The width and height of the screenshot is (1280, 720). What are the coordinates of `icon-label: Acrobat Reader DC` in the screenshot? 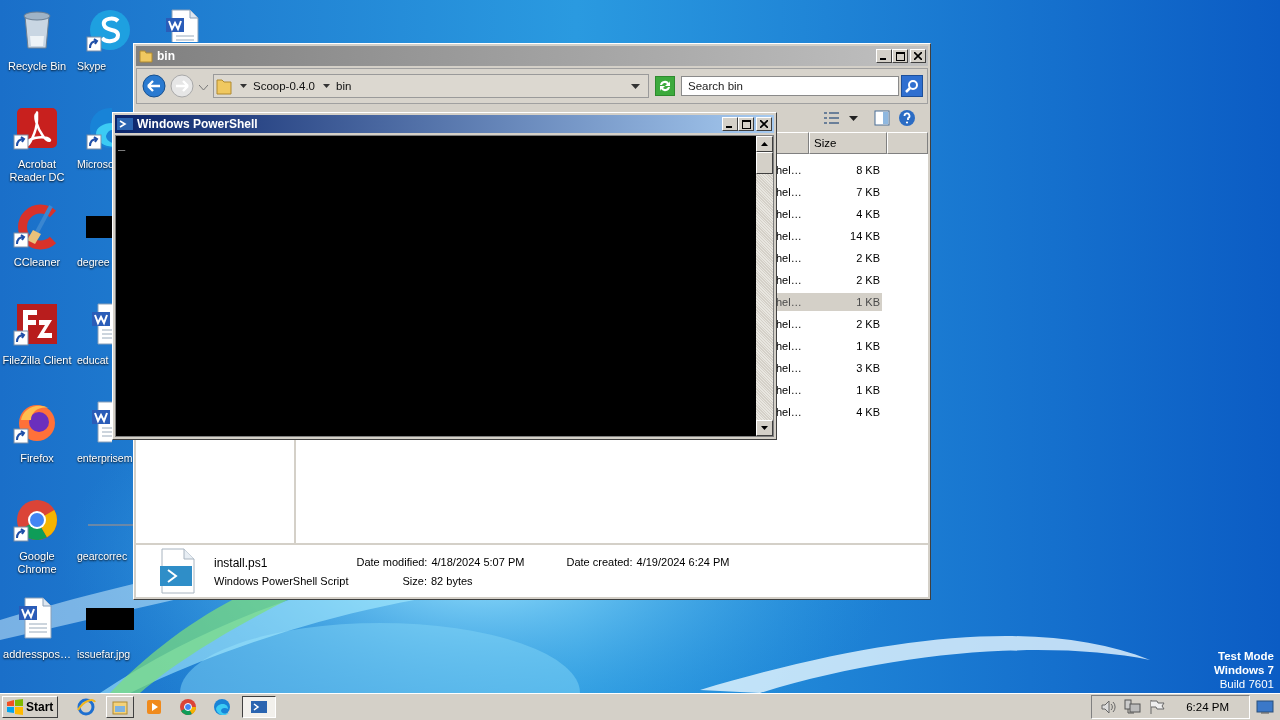 It's located at (37, 171).